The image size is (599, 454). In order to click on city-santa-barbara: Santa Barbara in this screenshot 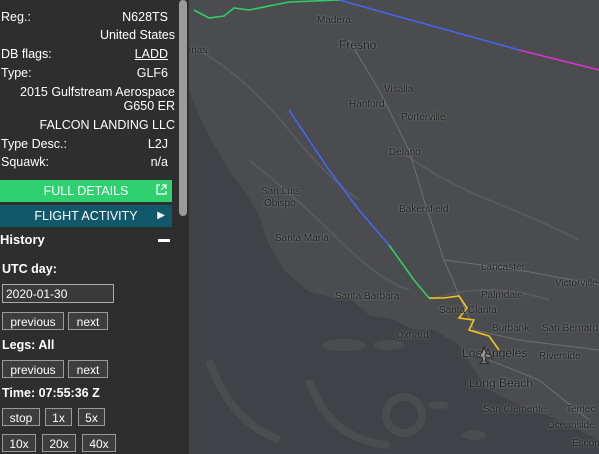, I will do `click(367, 296)`.